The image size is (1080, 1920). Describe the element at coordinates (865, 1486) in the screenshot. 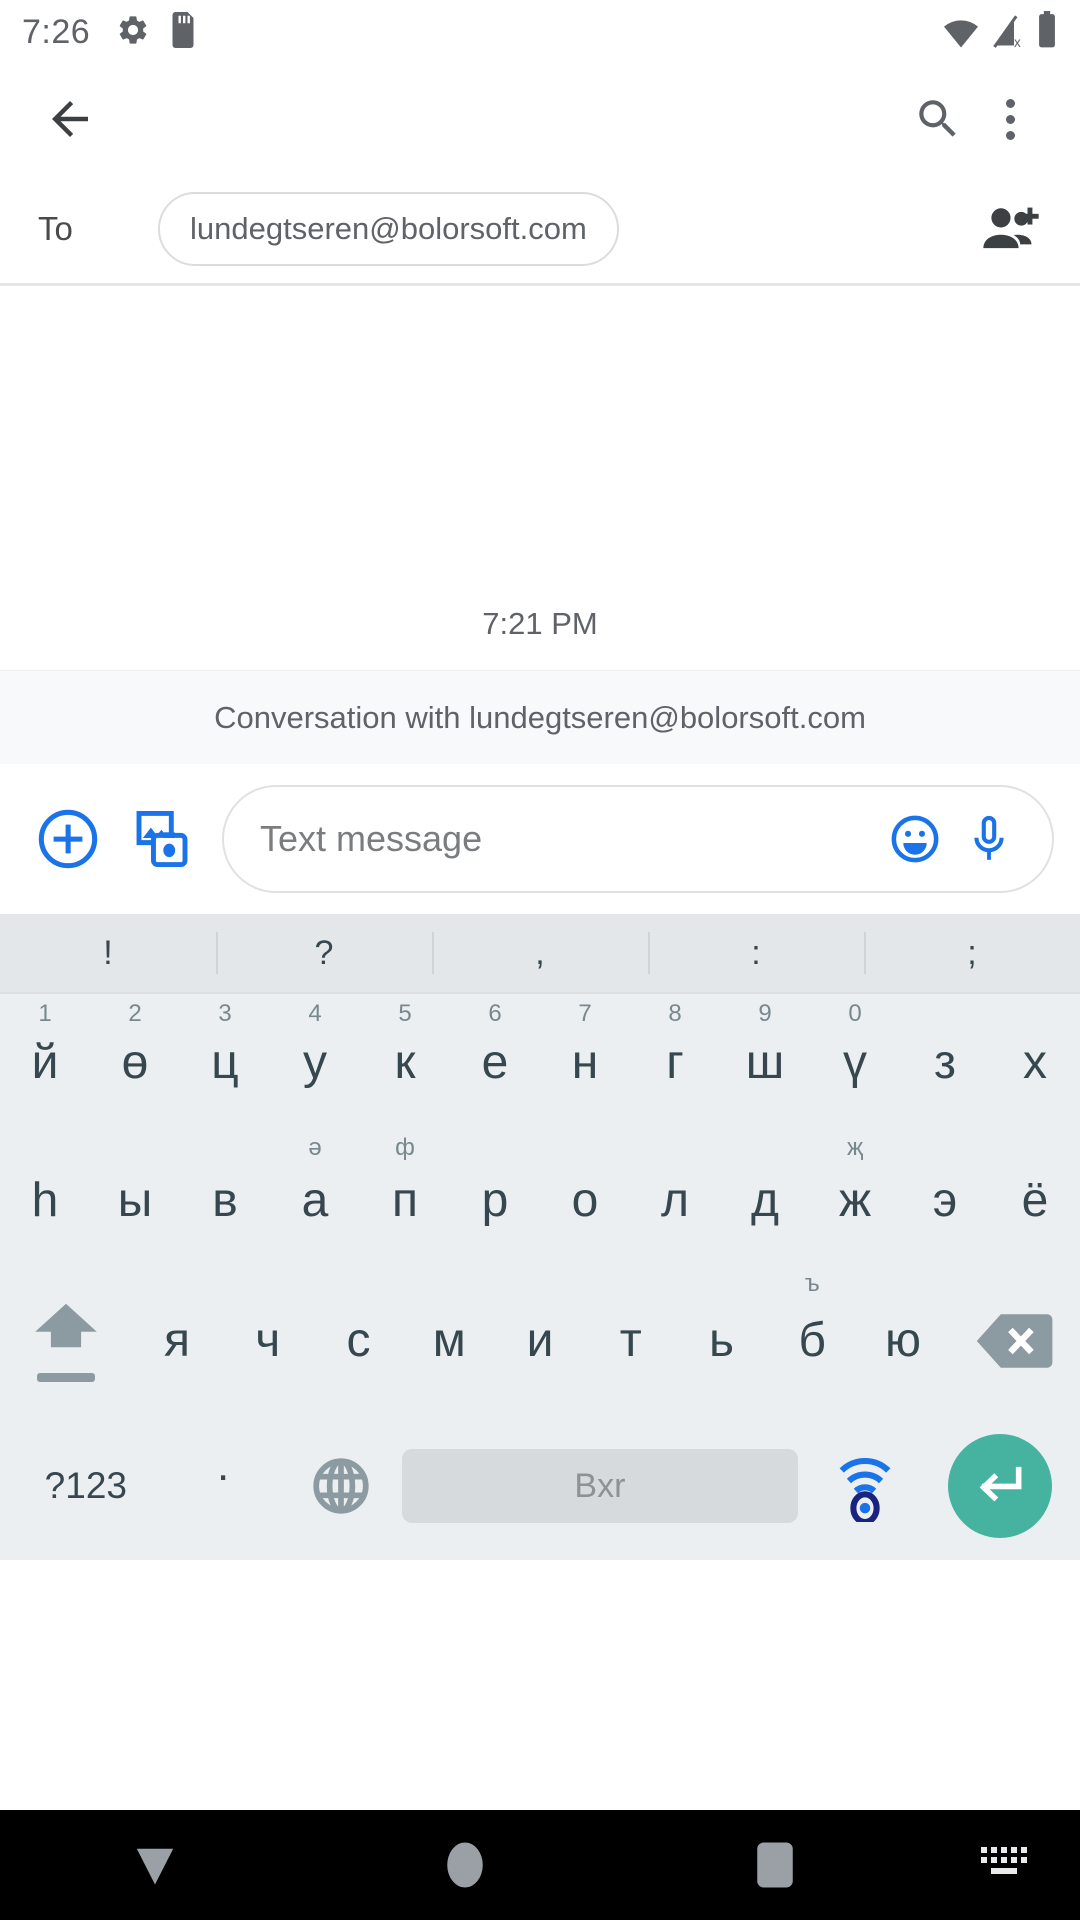

I see `voice-input-icon` at that location.